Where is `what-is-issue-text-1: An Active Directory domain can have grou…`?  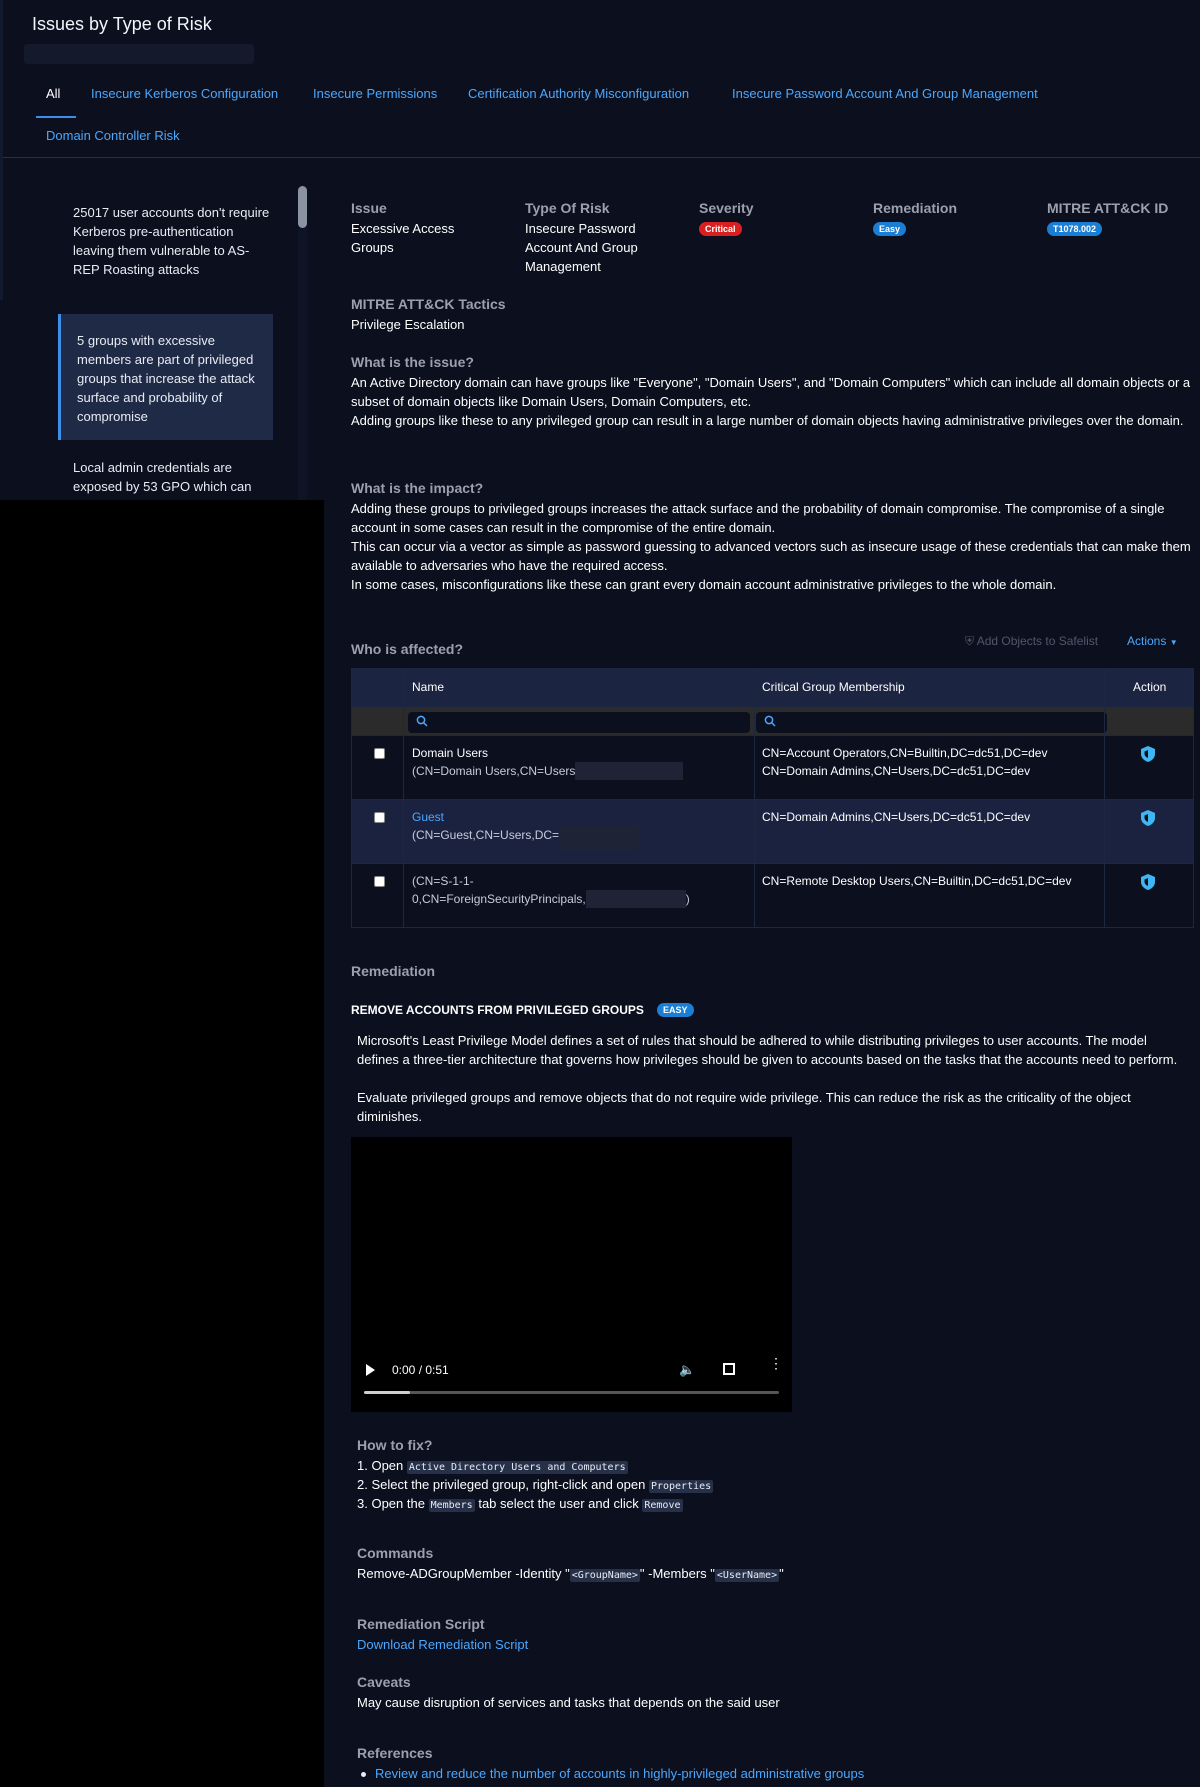 what-is-issue-text-1: An Active Directory domain can have grou… is located at coordinates (771, 392).